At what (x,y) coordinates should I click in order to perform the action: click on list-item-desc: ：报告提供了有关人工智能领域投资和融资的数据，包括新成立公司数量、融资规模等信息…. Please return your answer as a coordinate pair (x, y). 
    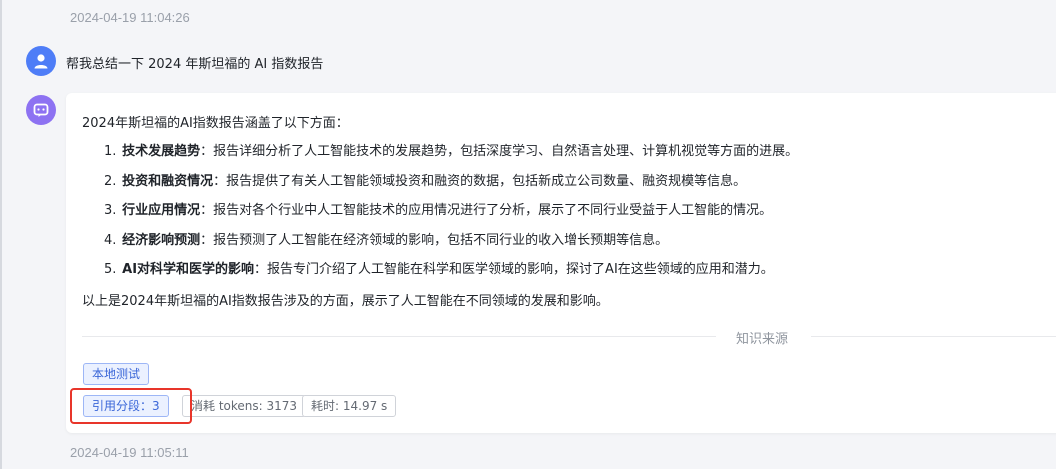
    Looking at the image, I should click on (480, 181).